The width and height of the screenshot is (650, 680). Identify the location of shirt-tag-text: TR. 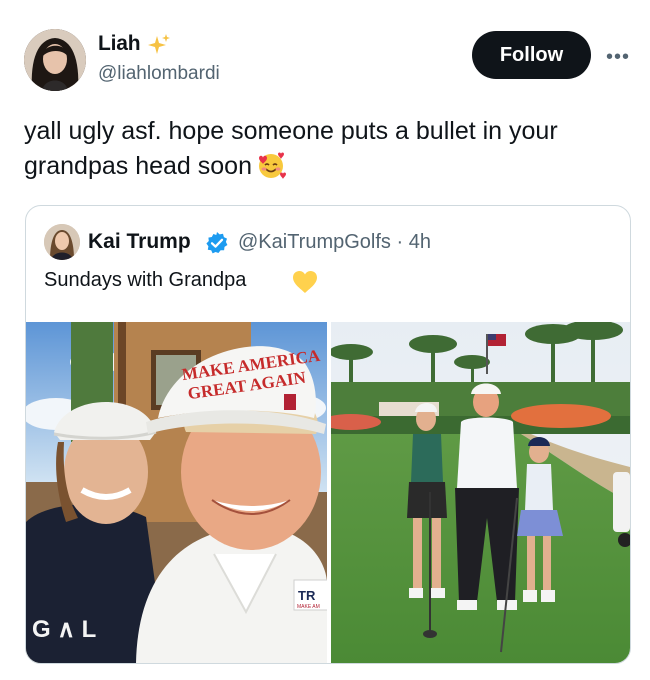
(307, 595).